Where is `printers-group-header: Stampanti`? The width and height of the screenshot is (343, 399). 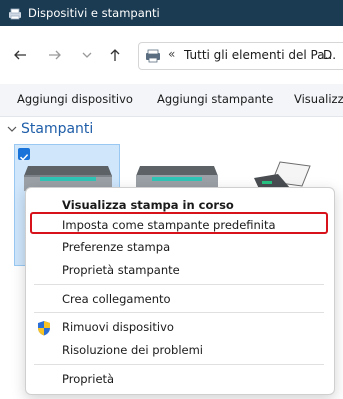
printers-group-header: Stampanti is located at coordinates (49, 129).